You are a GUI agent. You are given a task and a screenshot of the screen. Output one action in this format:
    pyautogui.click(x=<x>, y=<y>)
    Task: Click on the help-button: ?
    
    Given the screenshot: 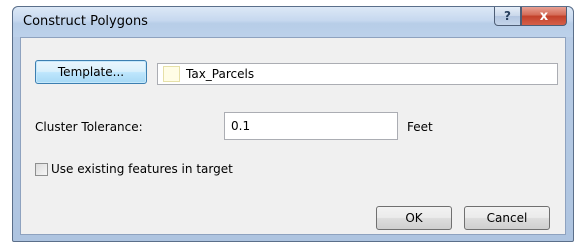 What is the action you would take?
    pyautogui.click(x=507, y=16)
    